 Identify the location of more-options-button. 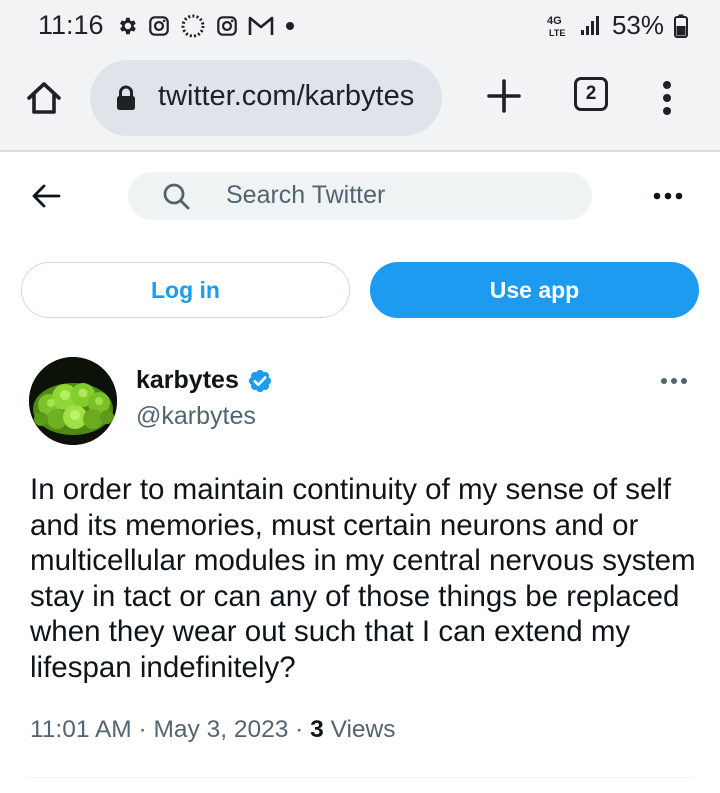
(668, 196).